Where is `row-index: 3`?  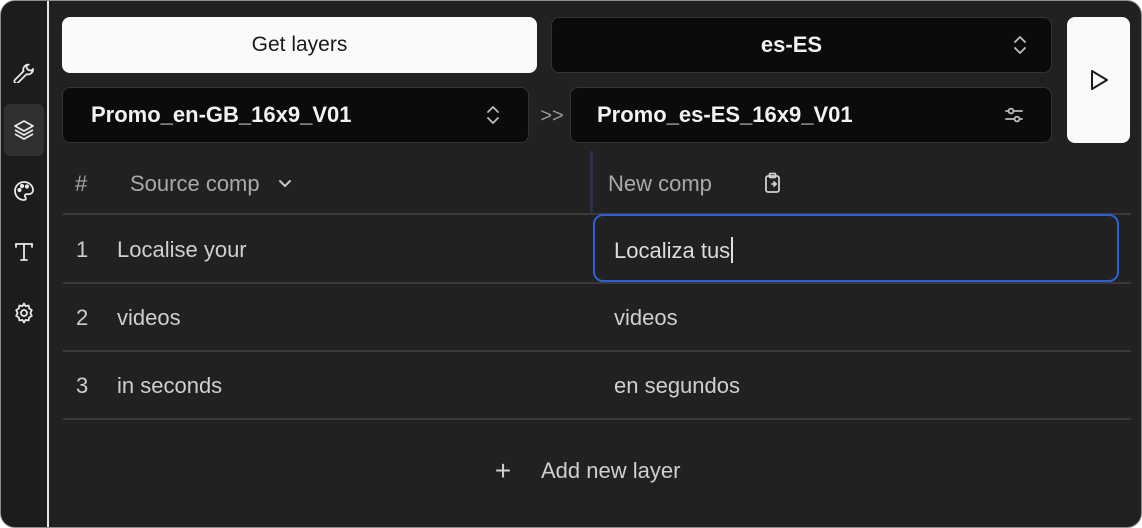 row-index: 3 is located at coordinates (82, 385).